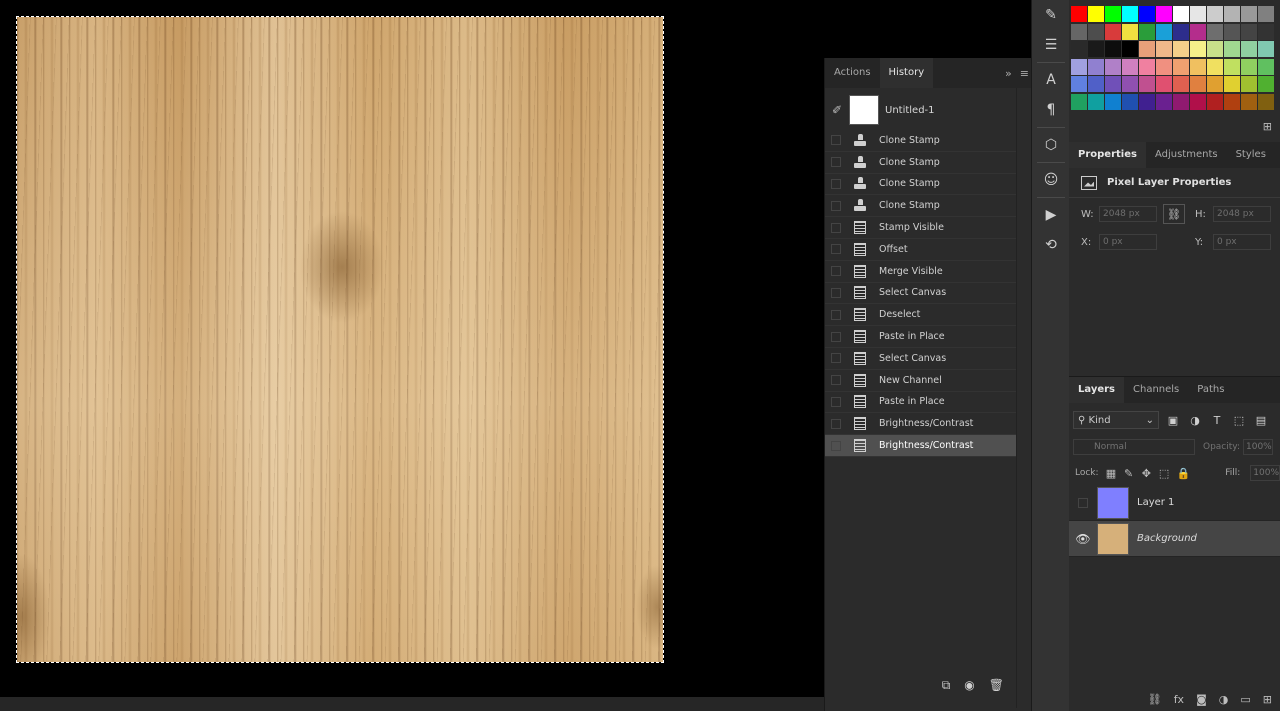  I want to click on new-document-from-state-icon: ⧉, so click(946, 685).